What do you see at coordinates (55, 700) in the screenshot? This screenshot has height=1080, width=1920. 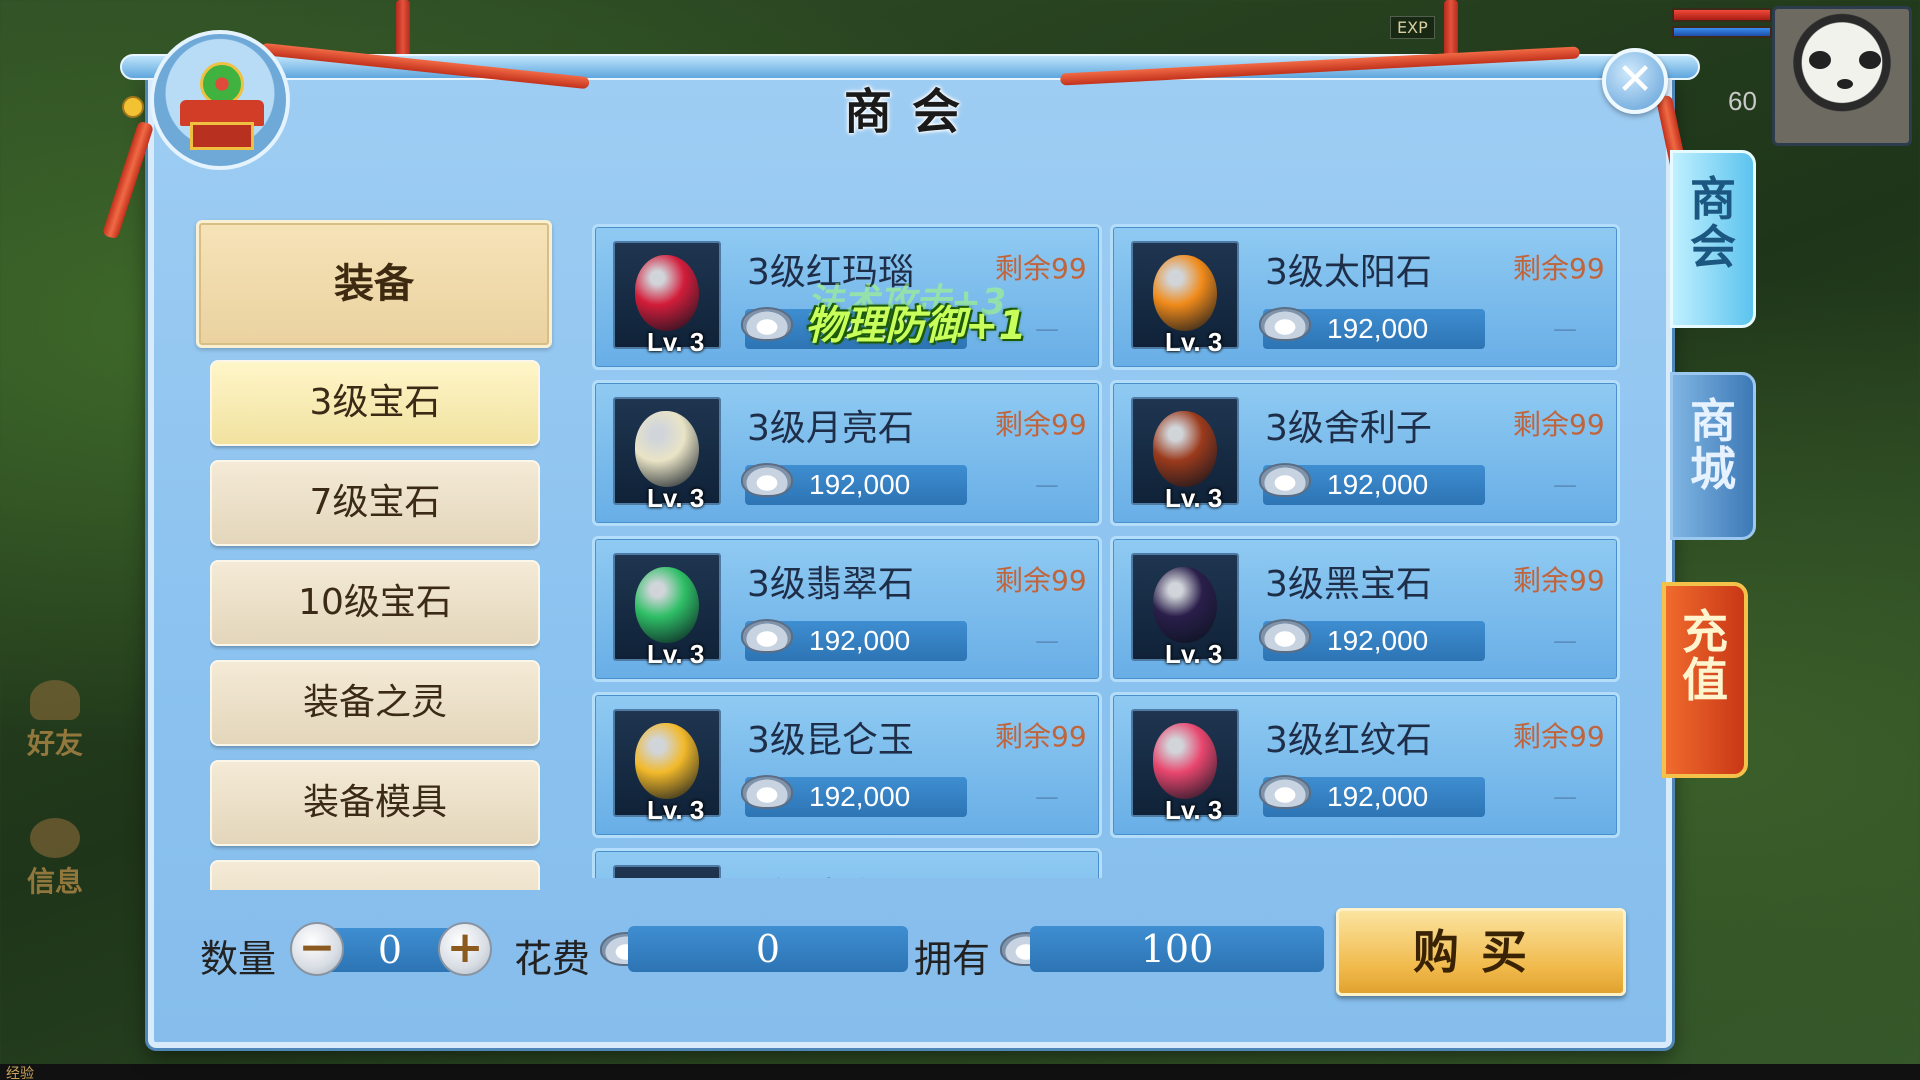 I see `friends-icon` at bounding box center [55, 700].